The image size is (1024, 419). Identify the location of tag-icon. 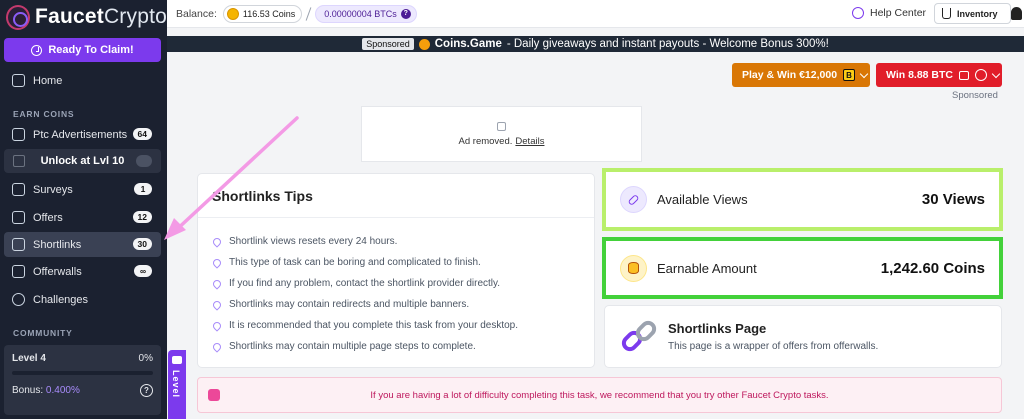
(981, 75).